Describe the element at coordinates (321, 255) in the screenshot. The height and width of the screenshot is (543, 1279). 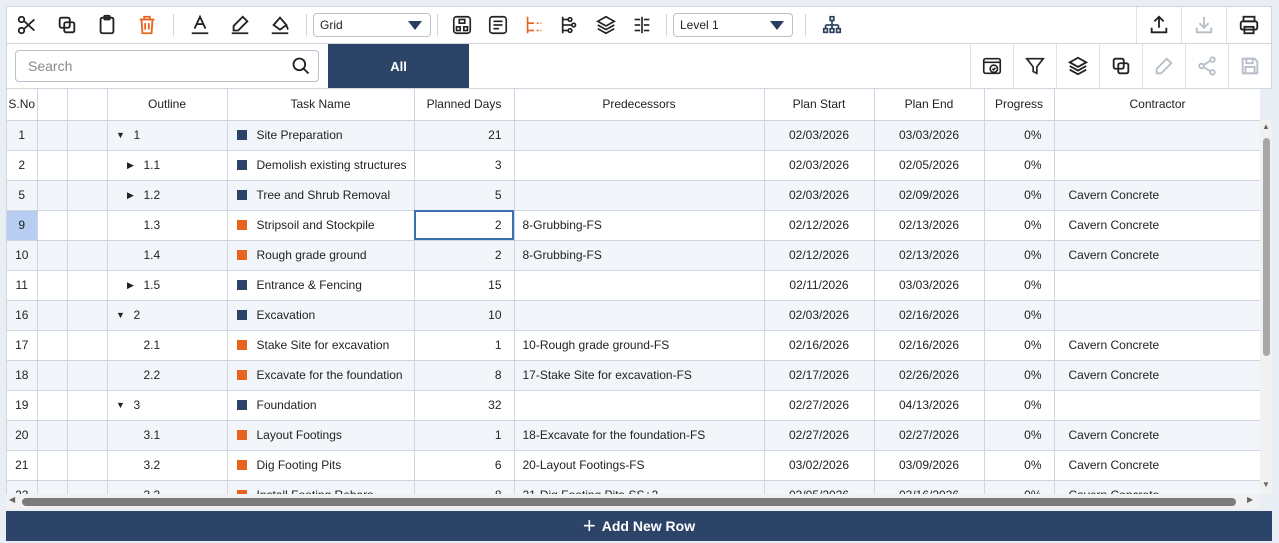
I see `cell-task-name: Rough grade ground` at that location.